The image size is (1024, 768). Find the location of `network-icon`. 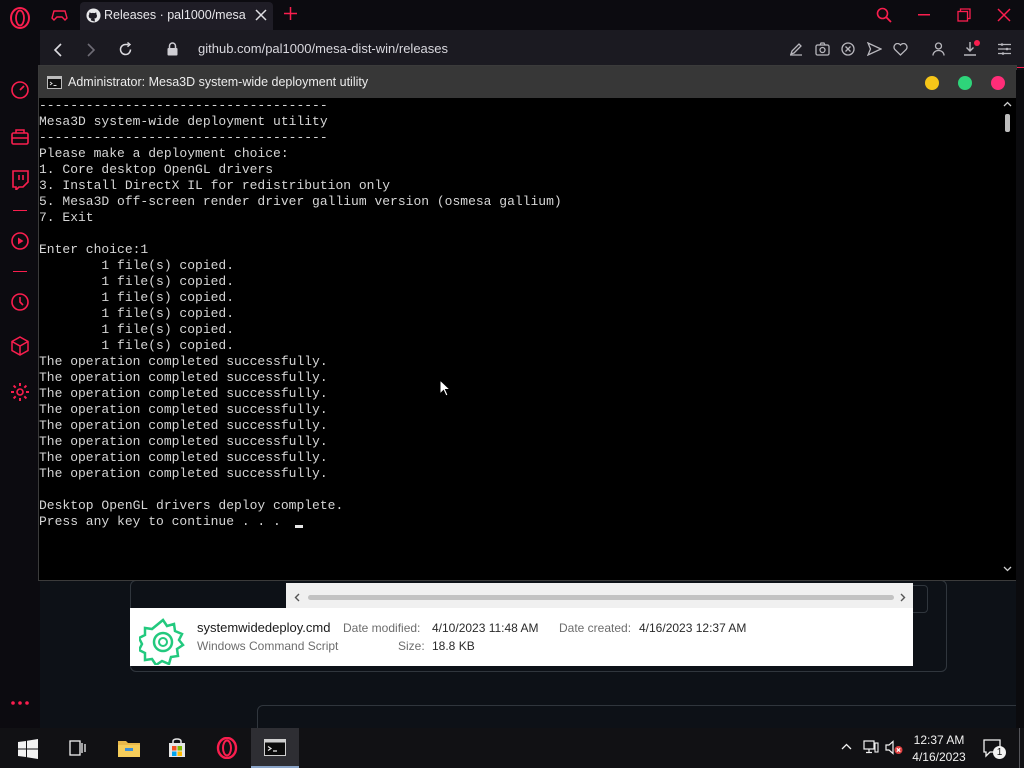

network-icon is located at coordinates (871, 747).